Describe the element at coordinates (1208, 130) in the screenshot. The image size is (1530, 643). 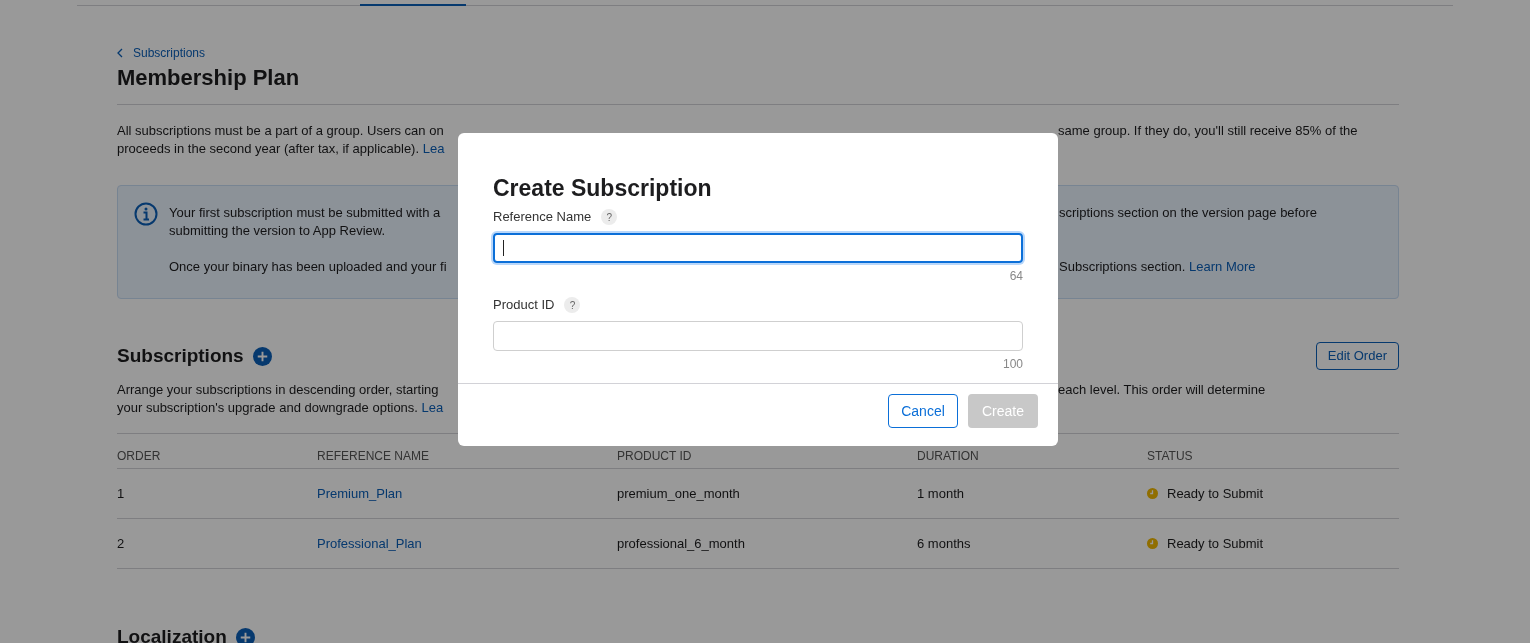
I see `body-text: same group. If they do, you'll still receive 85% of the` at that location.